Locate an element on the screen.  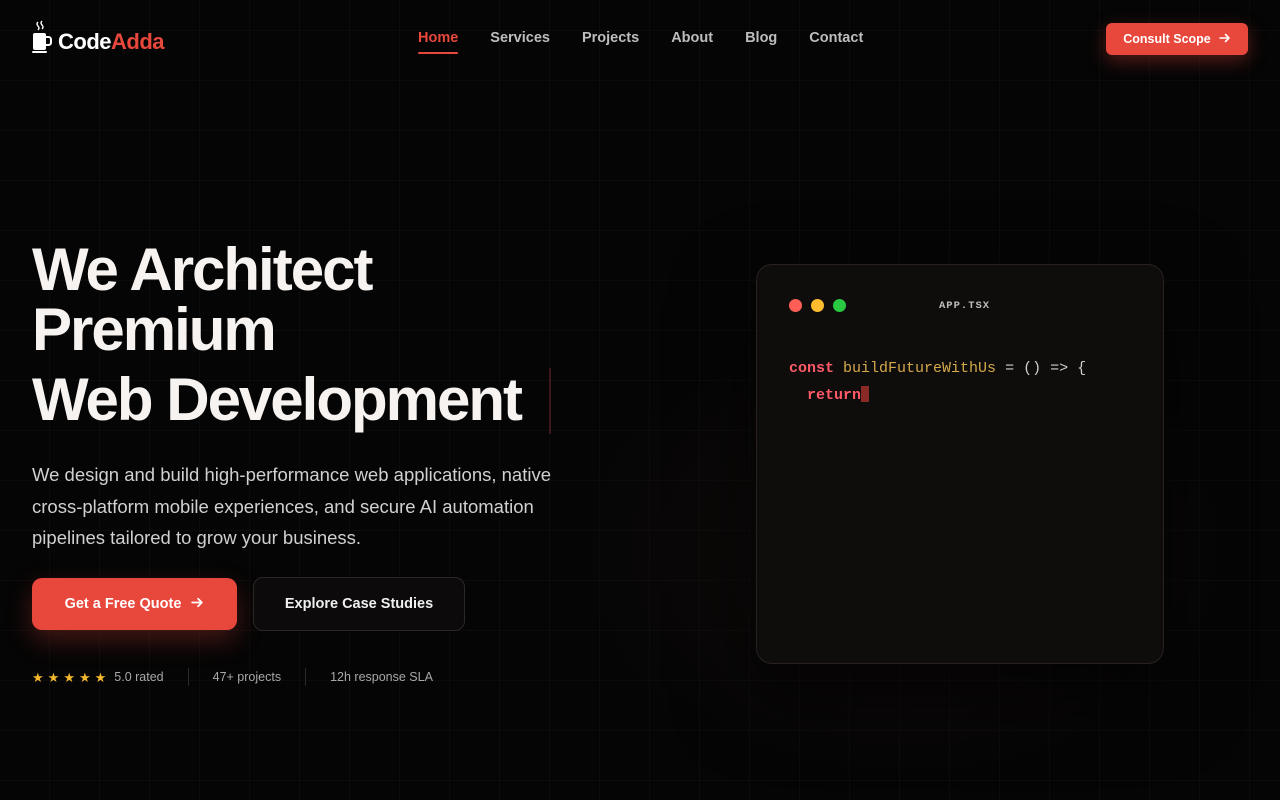
projects-label: 47+ projects is located at coordinates (247, 677).